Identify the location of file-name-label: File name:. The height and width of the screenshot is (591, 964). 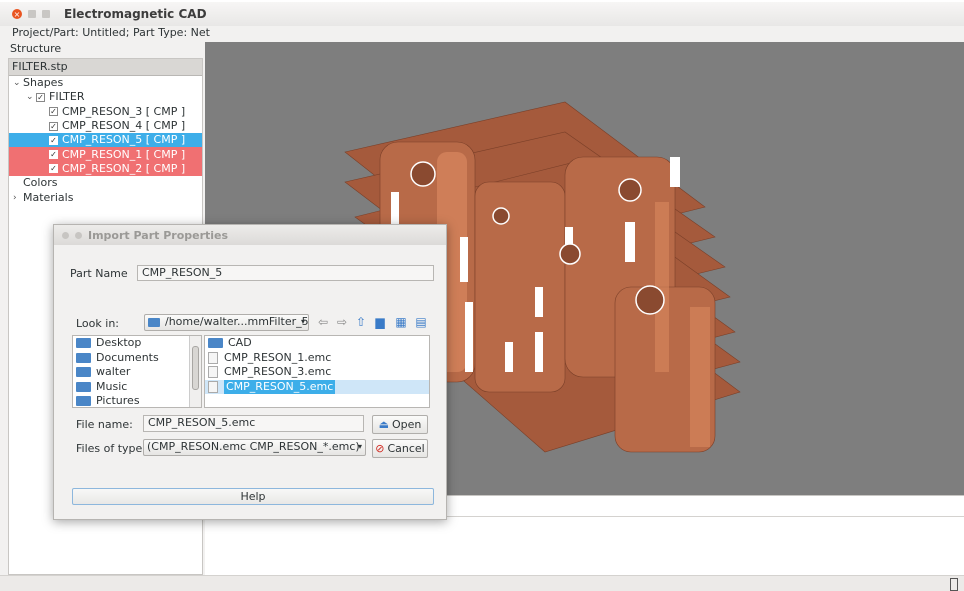
(104, 424).